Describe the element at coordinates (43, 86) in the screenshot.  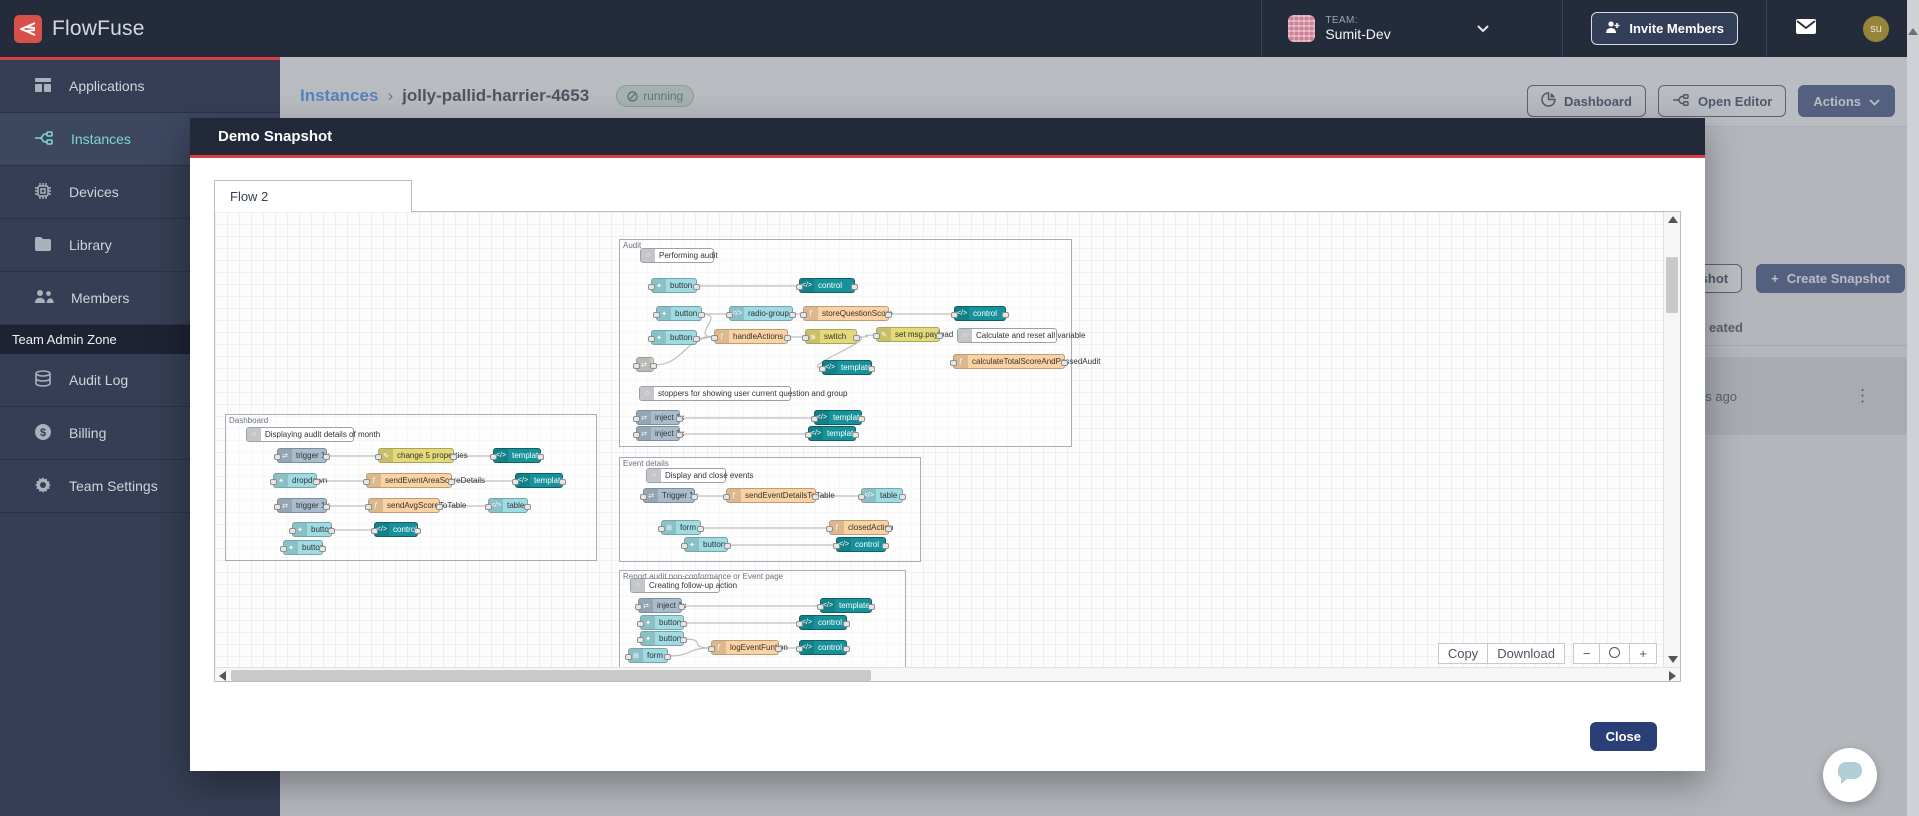
I see `applications-icon` at that location.